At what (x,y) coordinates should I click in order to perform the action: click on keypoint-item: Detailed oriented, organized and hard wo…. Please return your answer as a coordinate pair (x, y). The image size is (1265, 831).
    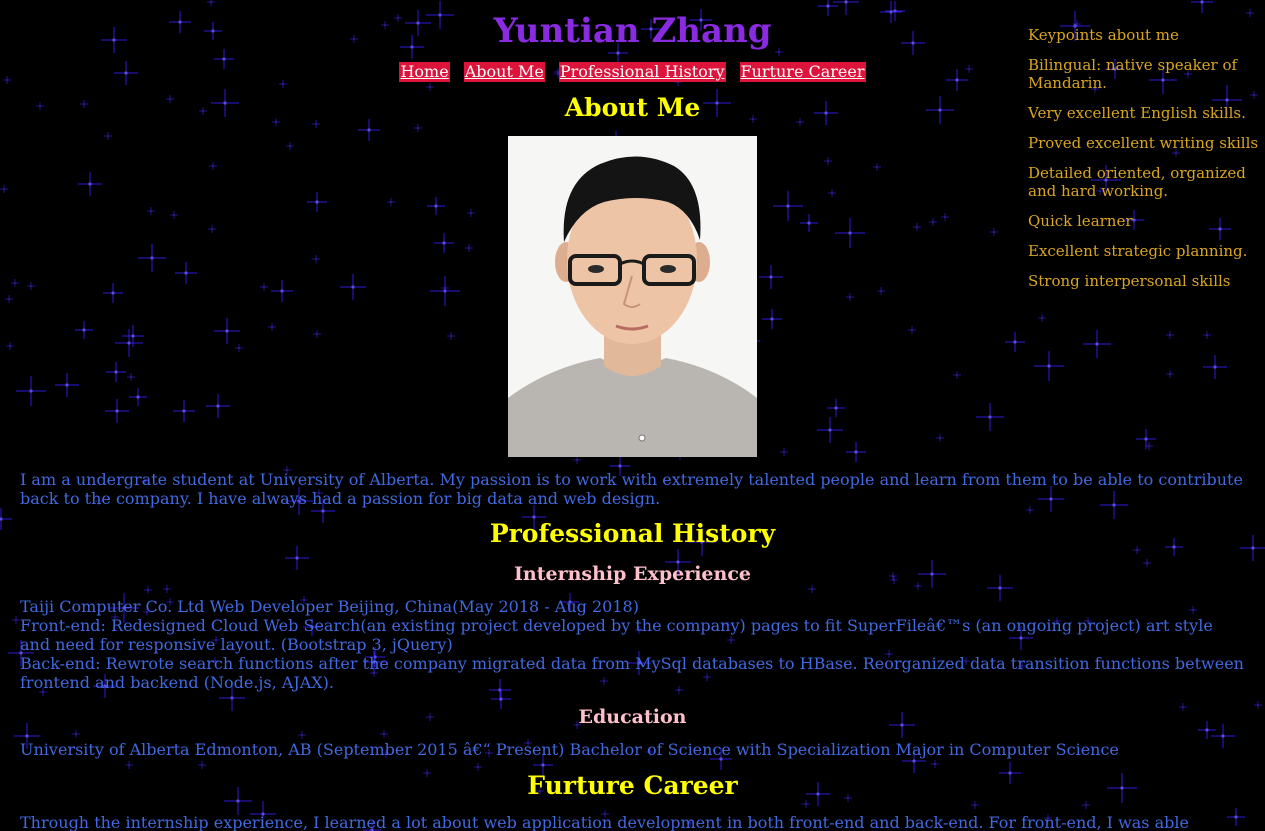
    Looking at the image, I should click on (1137, 182).